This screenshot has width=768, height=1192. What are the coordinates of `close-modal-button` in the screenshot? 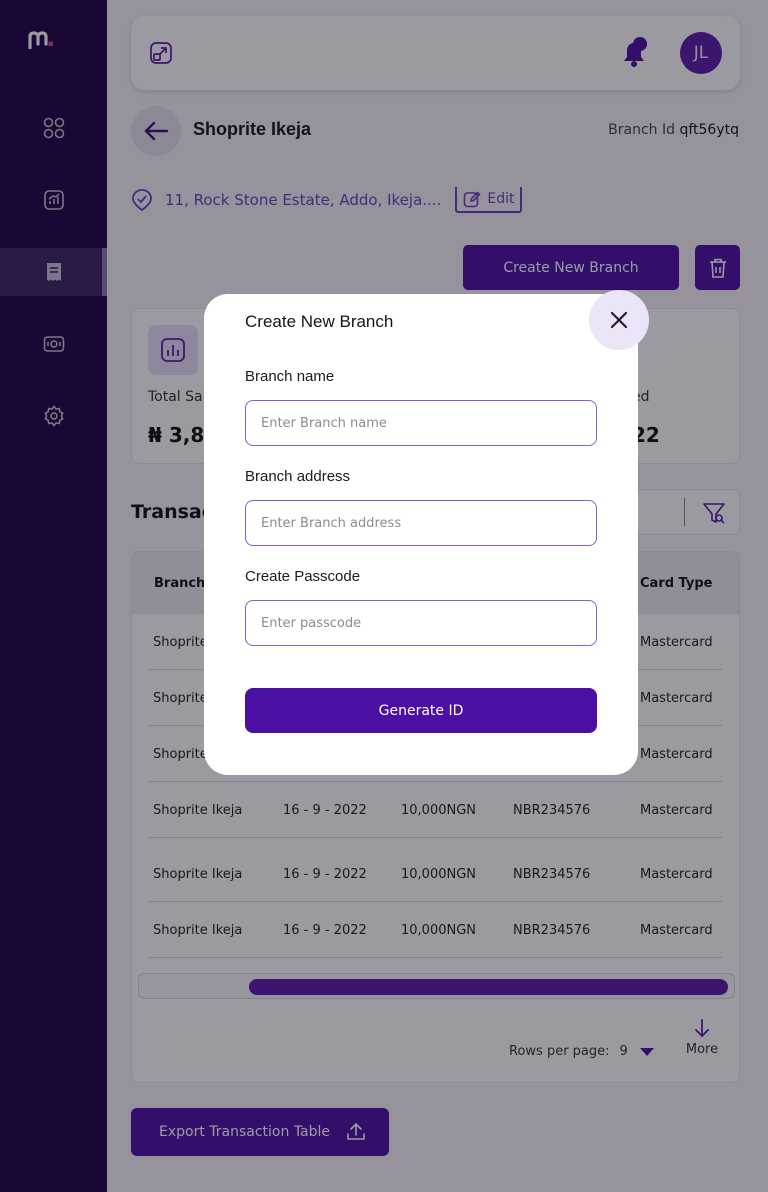 It's located at (619, 320).